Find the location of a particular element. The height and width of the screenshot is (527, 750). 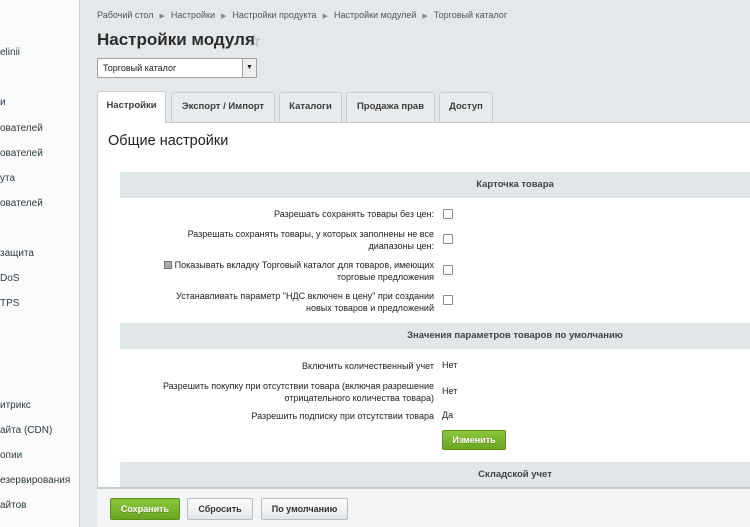

section-title: Общие настройки is located at coordinates (168, 141).